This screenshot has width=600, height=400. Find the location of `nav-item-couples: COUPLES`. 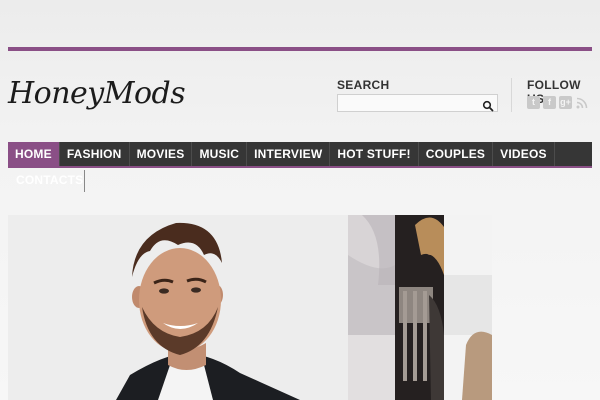

nav-item-couples: COUPLES is located at coordinates (456, 154).